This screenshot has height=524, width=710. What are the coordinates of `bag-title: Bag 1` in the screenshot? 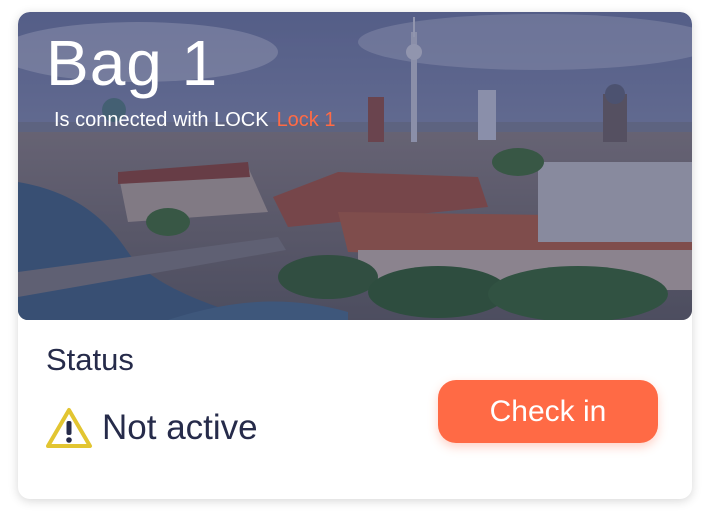 It's located at (132, 63).